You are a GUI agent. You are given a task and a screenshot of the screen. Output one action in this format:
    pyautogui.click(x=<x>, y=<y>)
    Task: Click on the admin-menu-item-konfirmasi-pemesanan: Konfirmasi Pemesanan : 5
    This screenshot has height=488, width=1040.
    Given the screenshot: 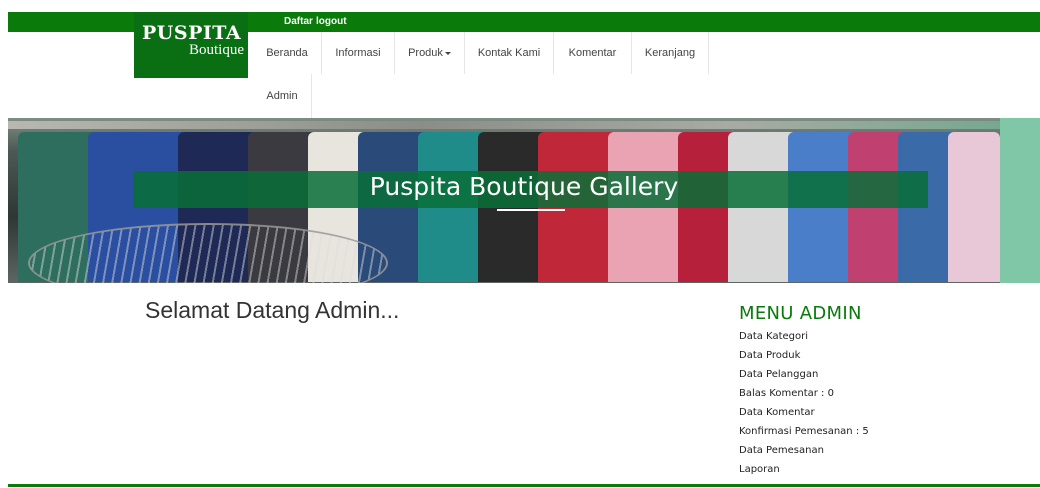 What is the action you would take?
    pyautogui.click(x=804, y=431)
    